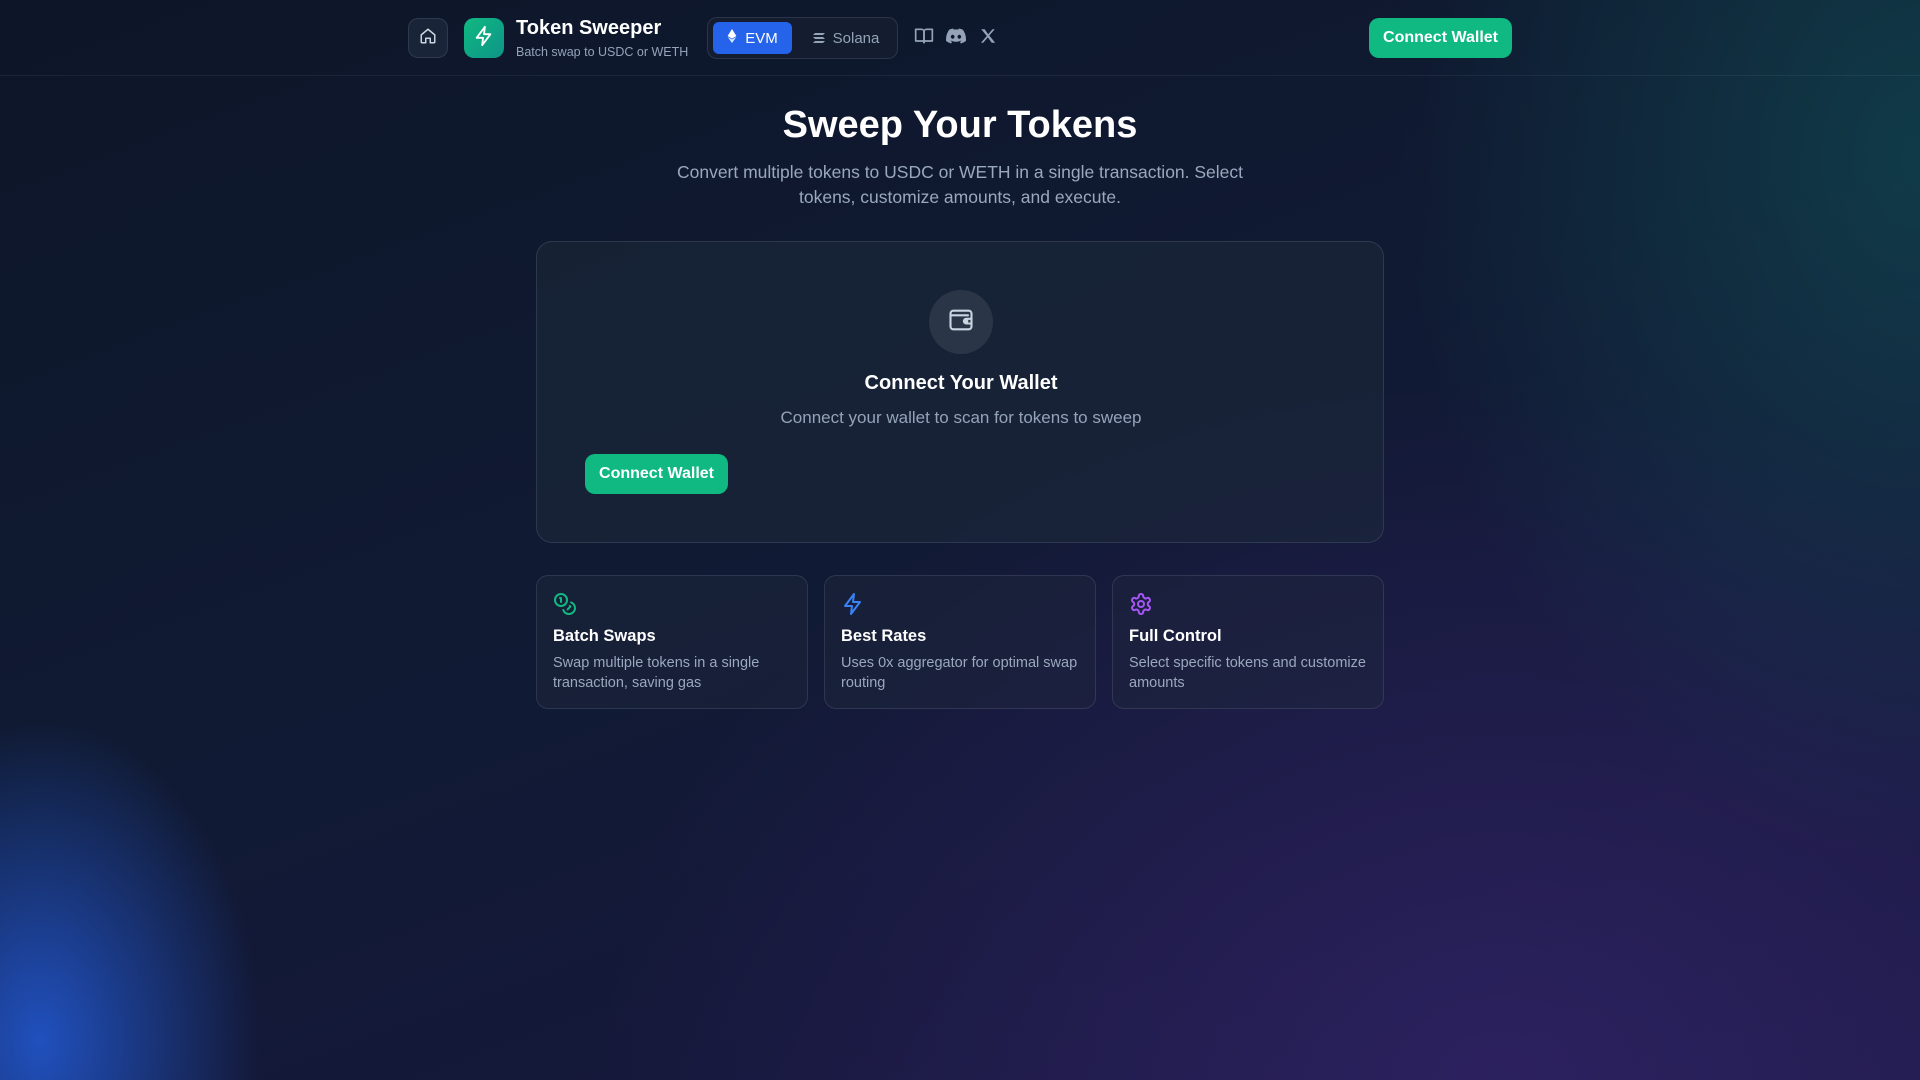 This screenshot has width=1920, height=1080. I want to click on x-twitter-link, so click(988, 38).